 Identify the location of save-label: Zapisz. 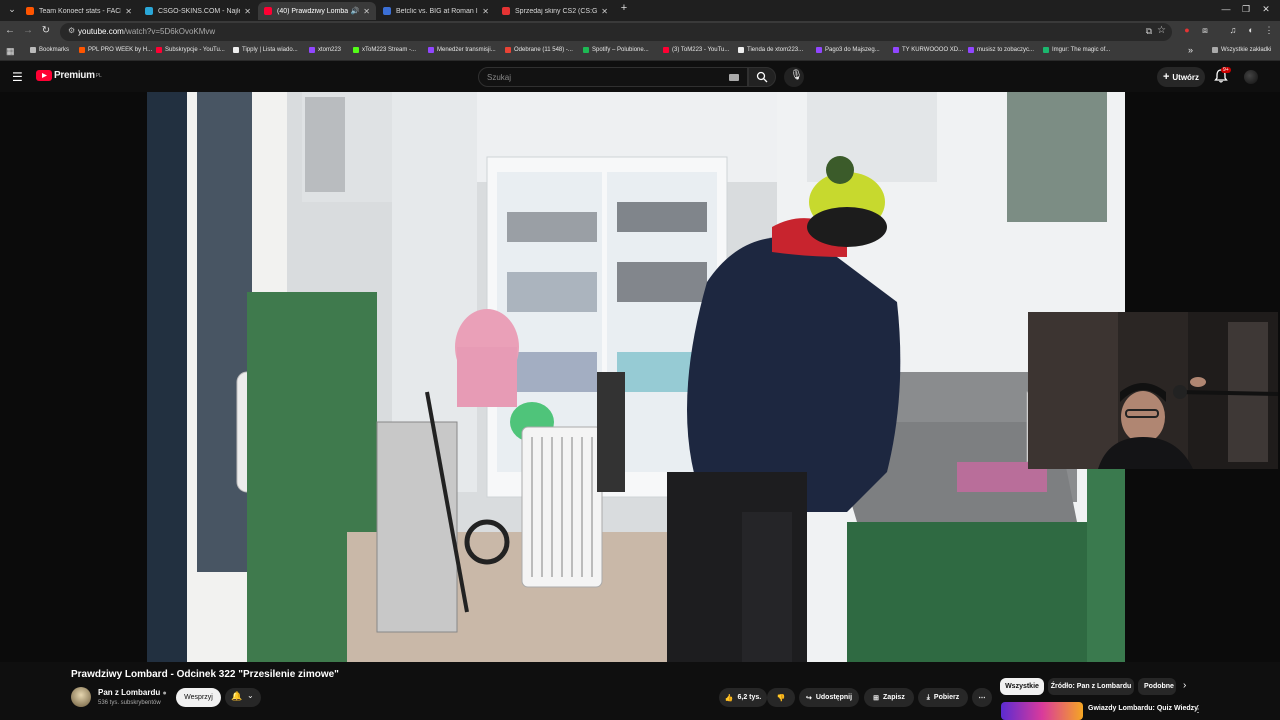
(894, 697).